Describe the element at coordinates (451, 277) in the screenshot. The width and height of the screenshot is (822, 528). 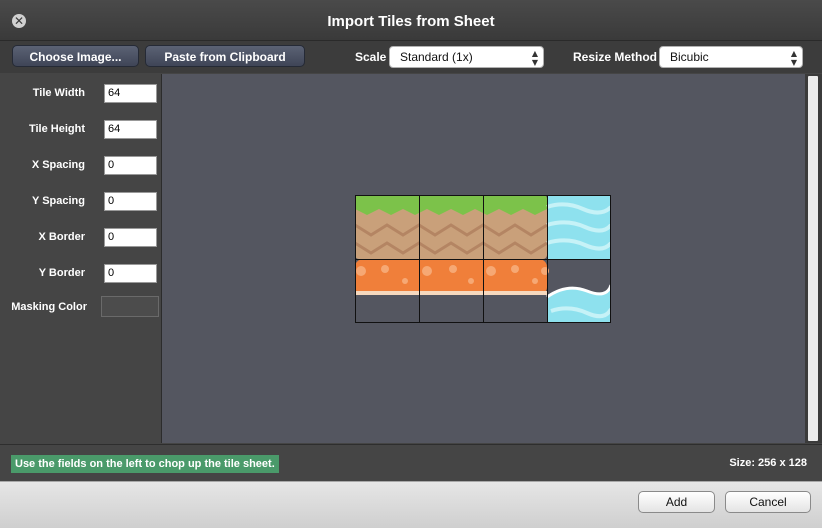
I see `lava-tile-strip` at that location.